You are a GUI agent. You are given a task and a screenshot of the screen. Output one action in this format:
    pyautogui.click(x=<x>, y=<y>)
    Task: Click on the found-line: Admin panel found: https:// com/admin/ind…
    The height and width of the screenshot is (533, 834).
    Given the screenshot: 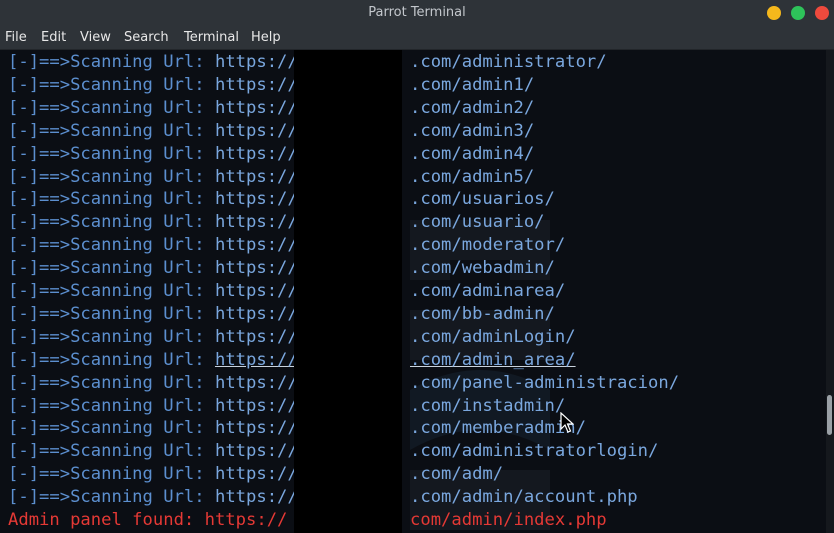 What is the action you would take?
    pyautogui.click(x=307, y=520)
    